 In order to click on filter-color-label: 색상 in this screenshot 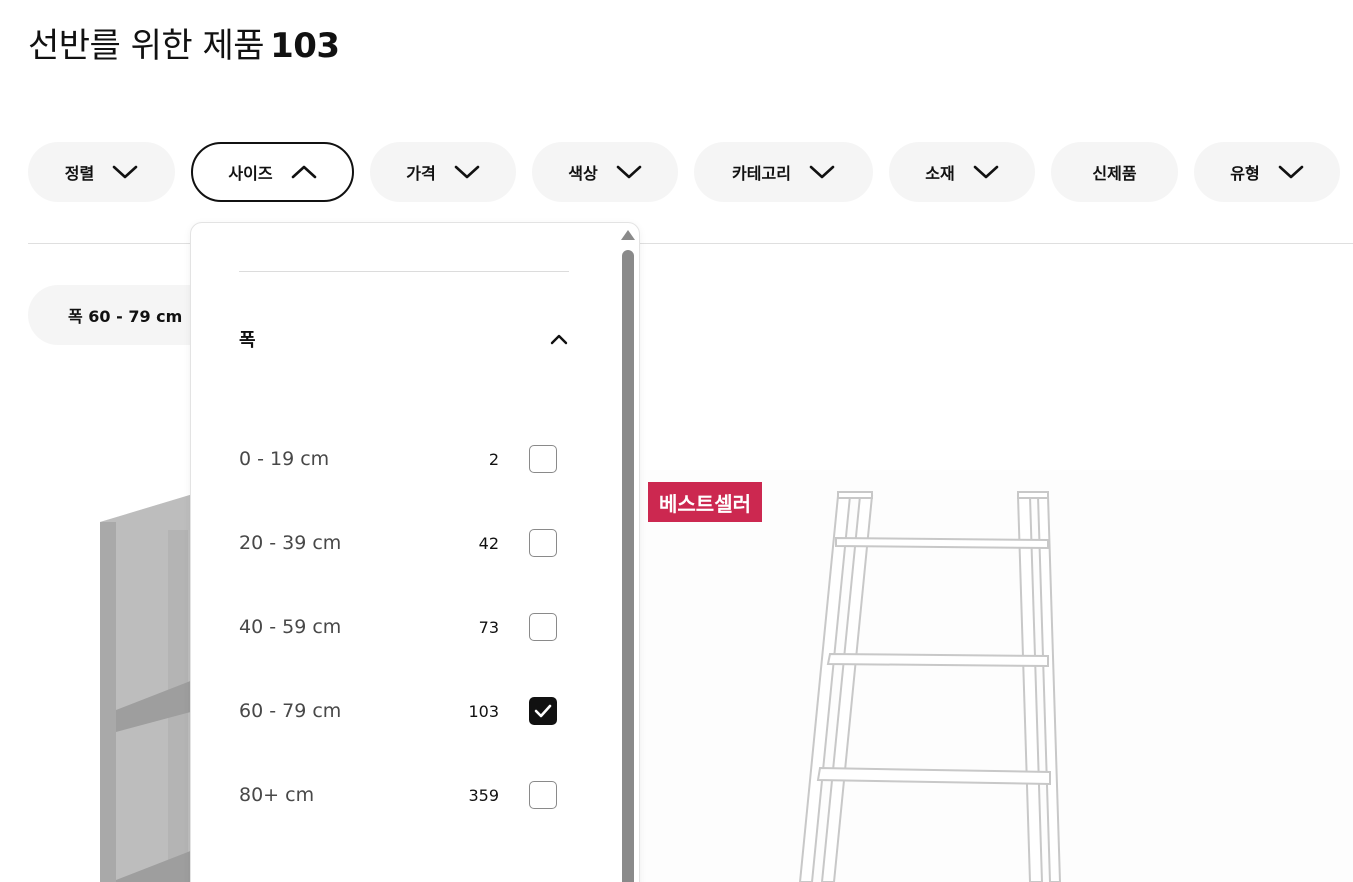, I will do `click(583, 173)`.